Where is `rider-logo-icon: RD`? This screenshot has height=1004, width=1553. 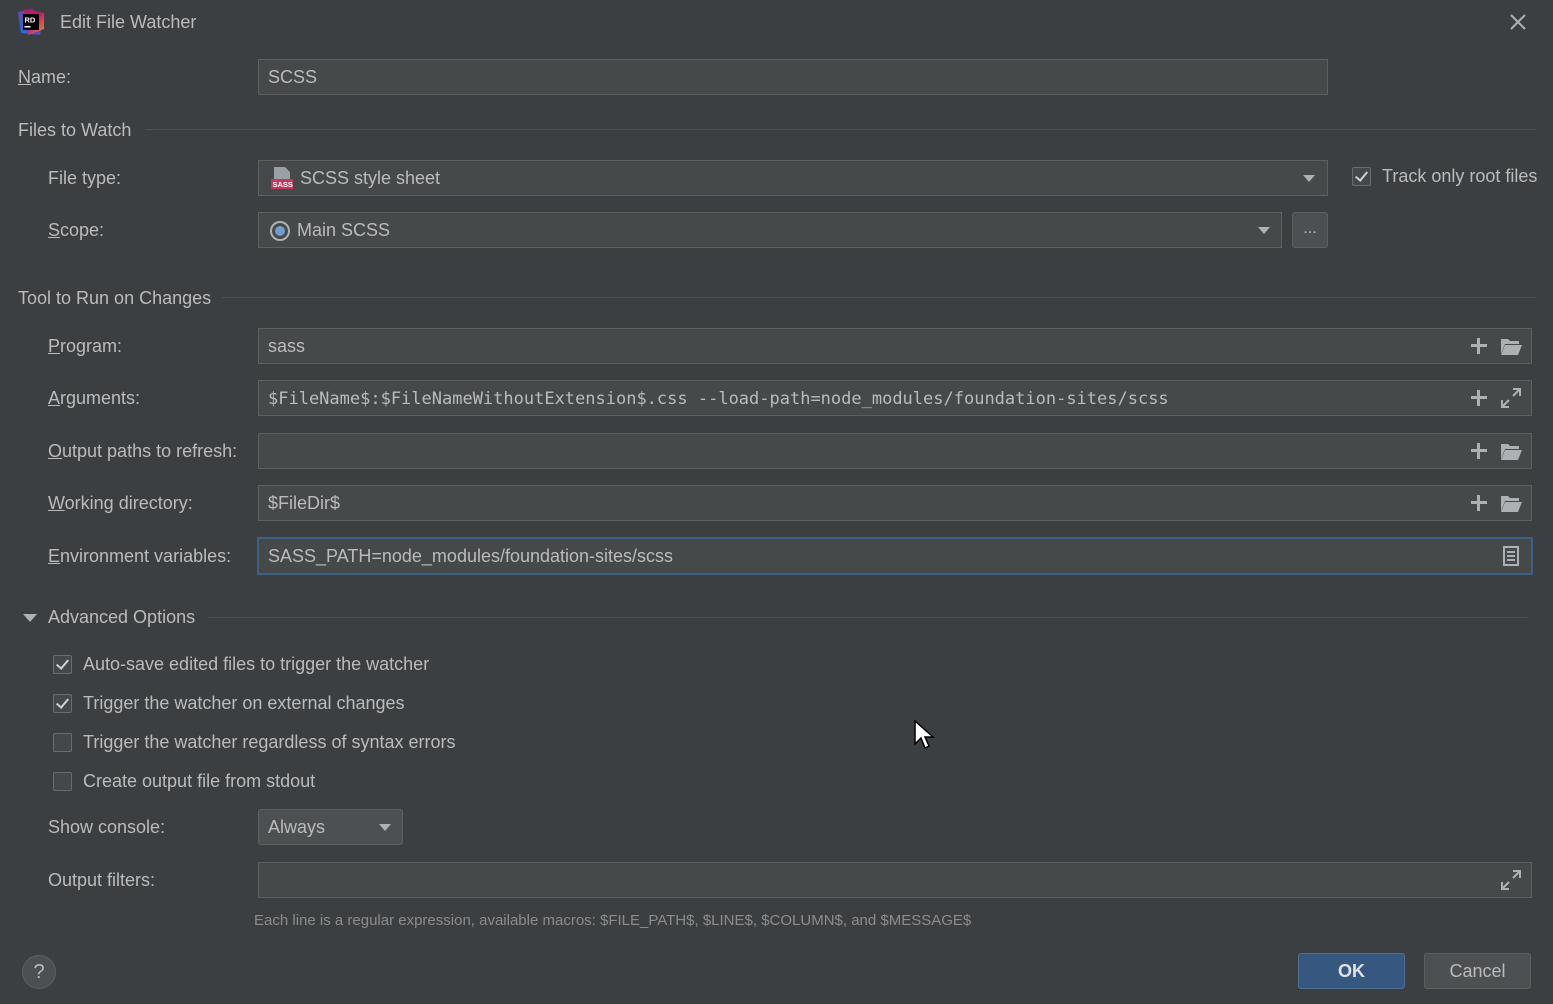
rider-logo-icon: RD is located at coordinates (31, 22).